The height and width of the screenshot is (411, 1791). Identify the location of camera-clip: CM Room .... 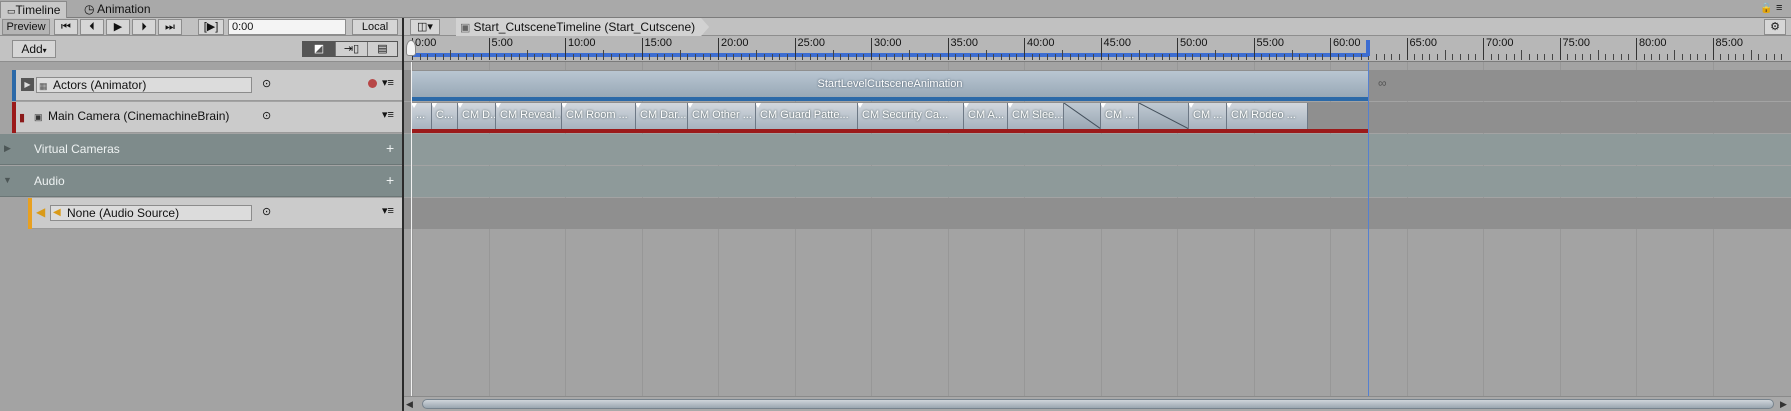
(599, 116).